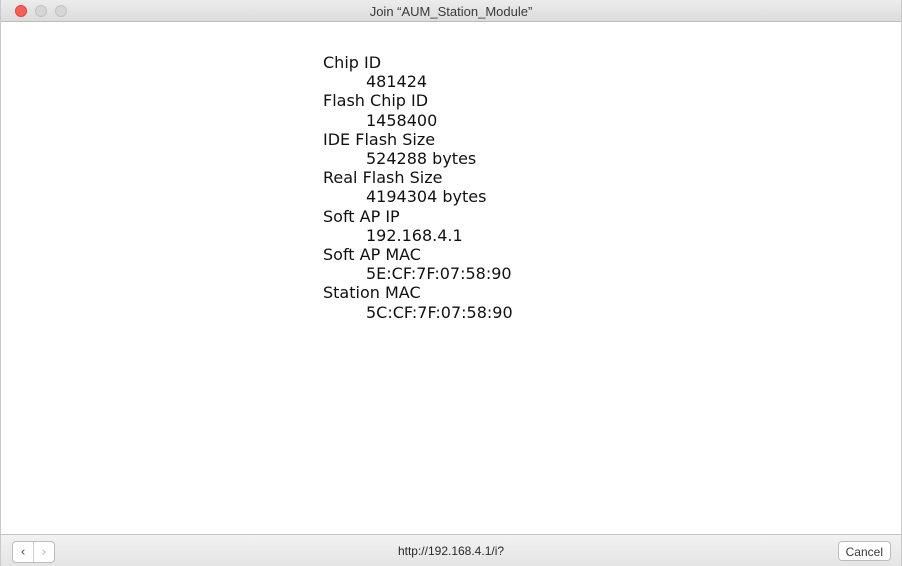 The height and width of the screenshot is (566, 902). I want to click on info-label: Real Flash Size, so click(383, 178).